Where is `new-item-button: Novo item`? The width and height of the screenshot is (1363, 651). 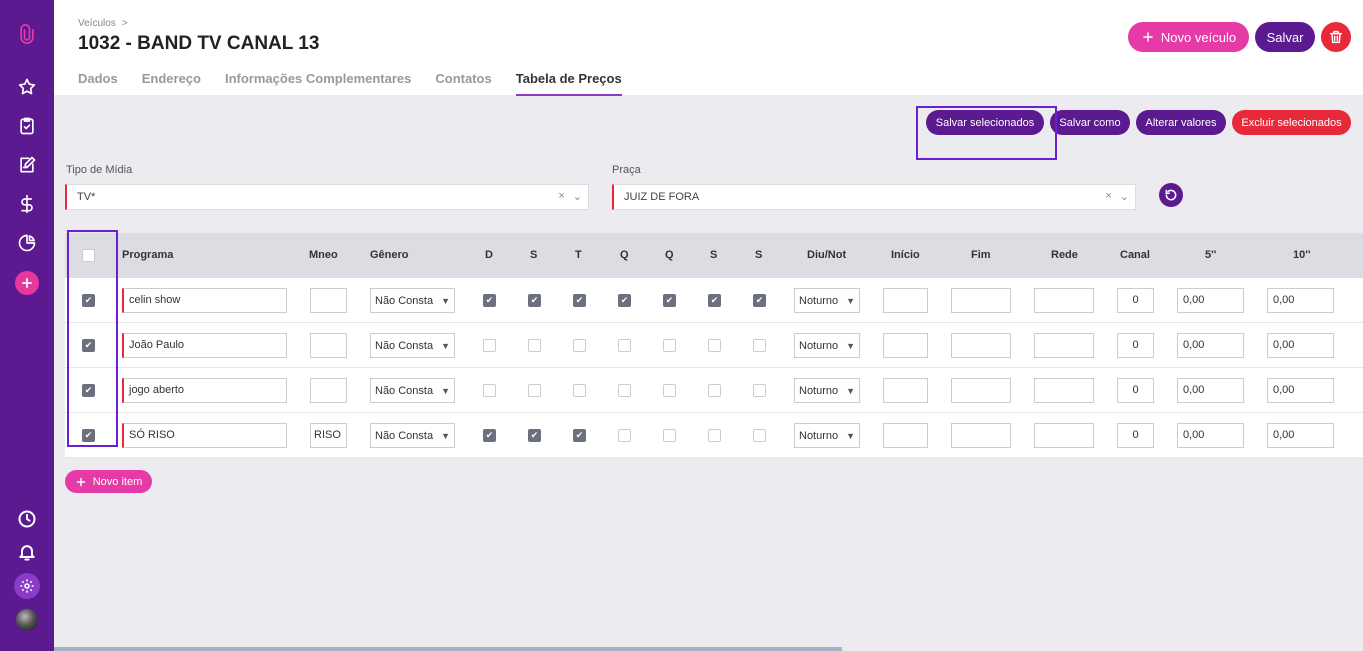 new-item-button: Novo item is located at coordinates (108, 481).